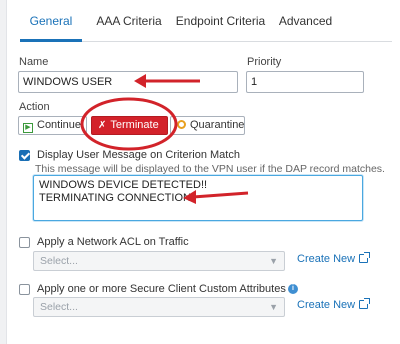 The image size is (400, 344). What do you see at coordinates (305, 82) in the screenshot?
I see `priority-field: 1` at bounding box center [305, 82].